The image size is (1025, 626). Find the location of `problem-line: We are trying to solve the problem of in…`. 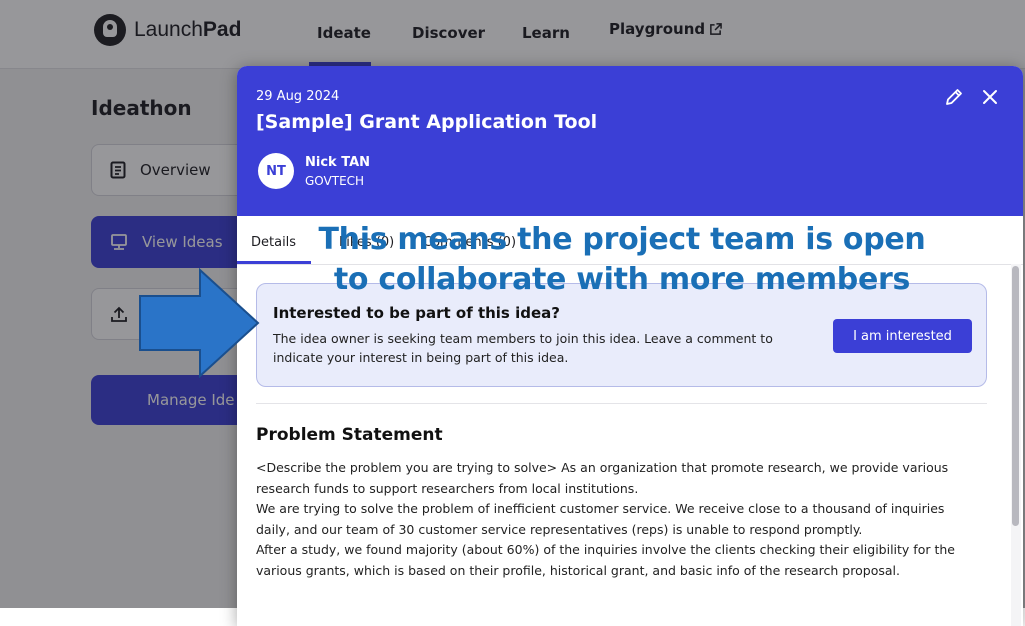

problem-line: We are trying to solve the problem of in… is located at coordinates (600, 508).